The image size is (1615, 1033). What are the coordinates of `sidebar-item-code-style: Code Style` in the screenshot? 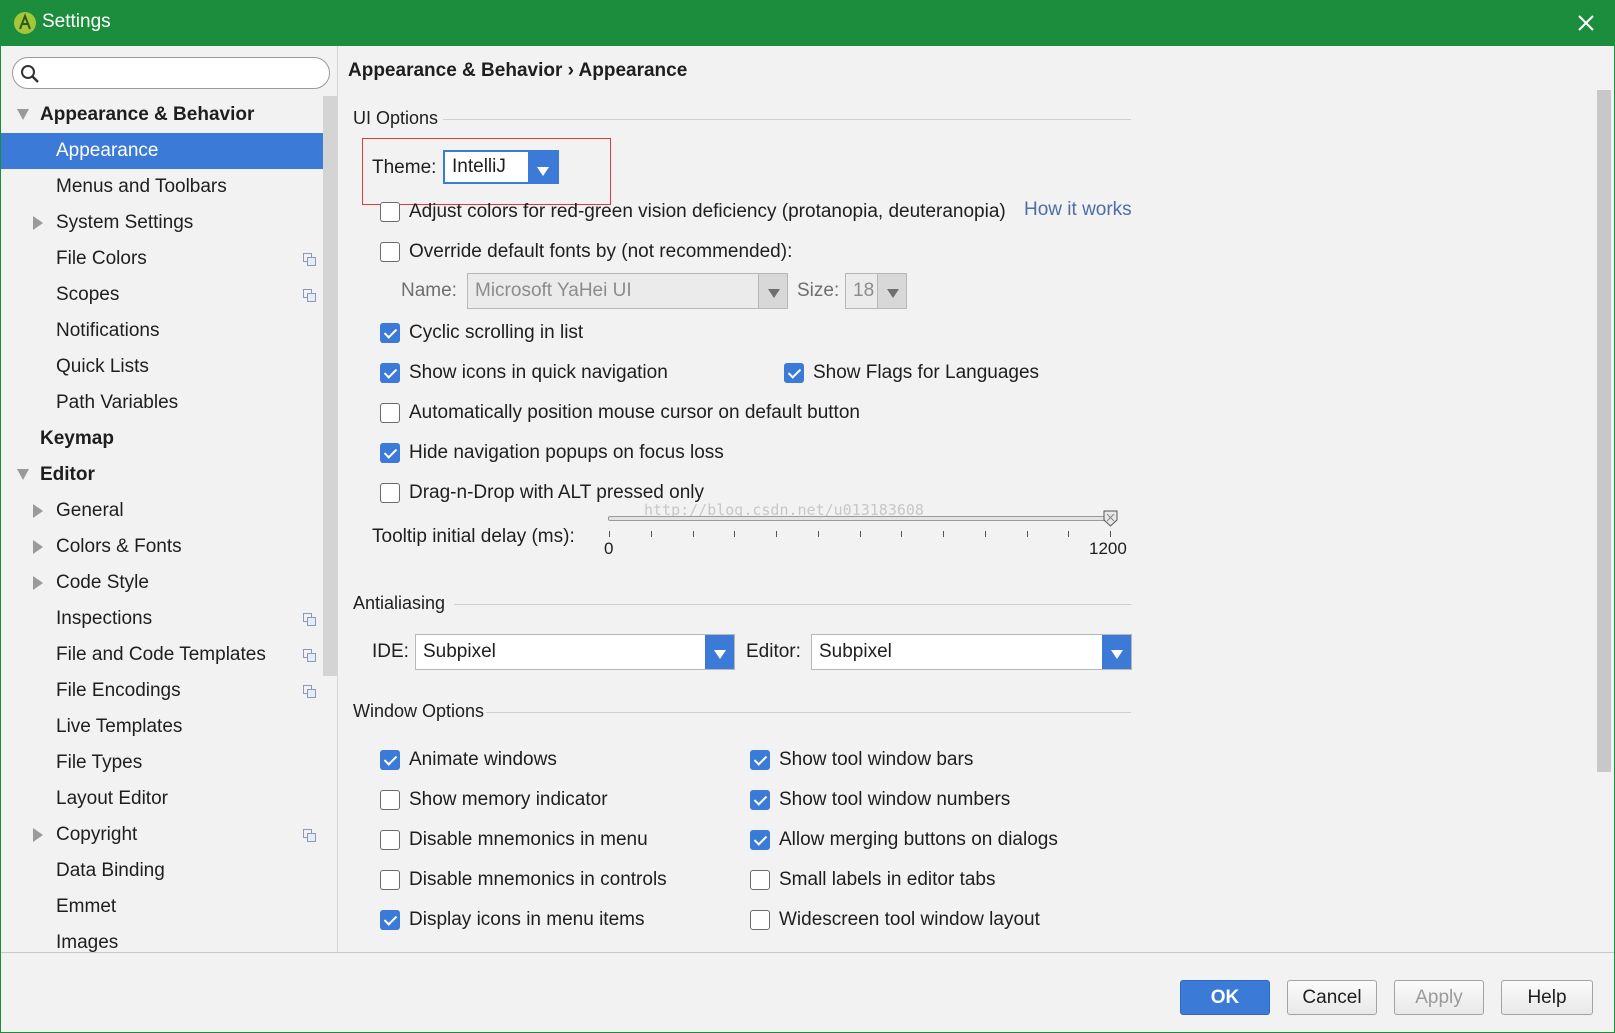 It's located at (169, 583).